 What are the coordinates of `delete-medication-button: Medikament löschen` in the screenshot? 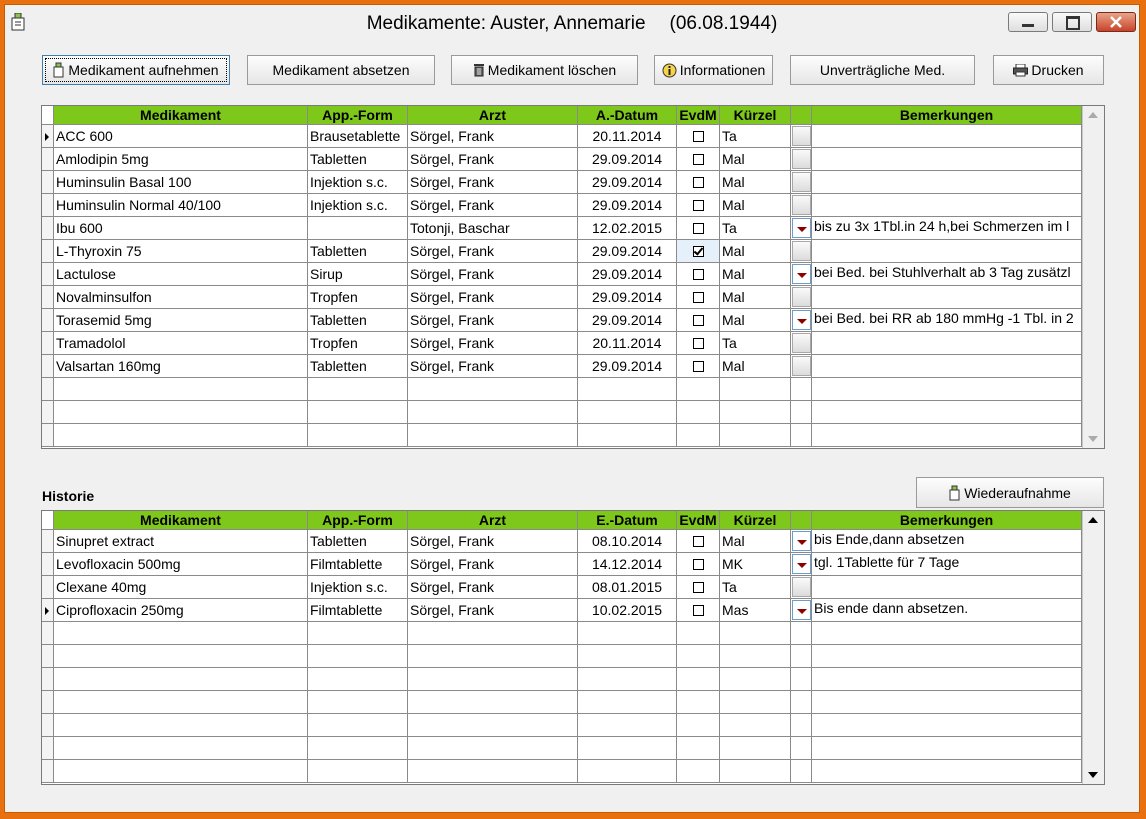 It's located at (544, 70).